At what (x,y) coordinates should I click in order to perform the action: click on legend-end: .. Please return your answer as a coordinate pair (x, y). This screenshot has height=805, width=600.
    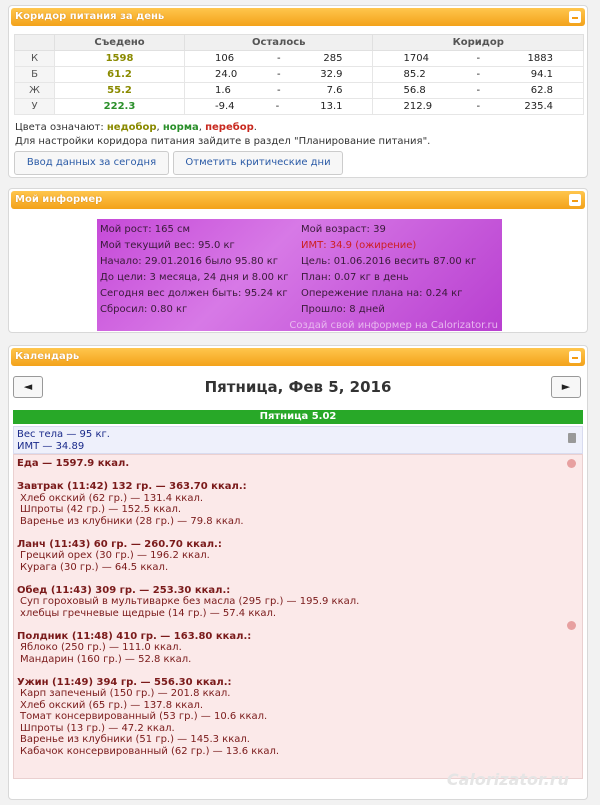
    Looking at the image, I should click on (255, 127).